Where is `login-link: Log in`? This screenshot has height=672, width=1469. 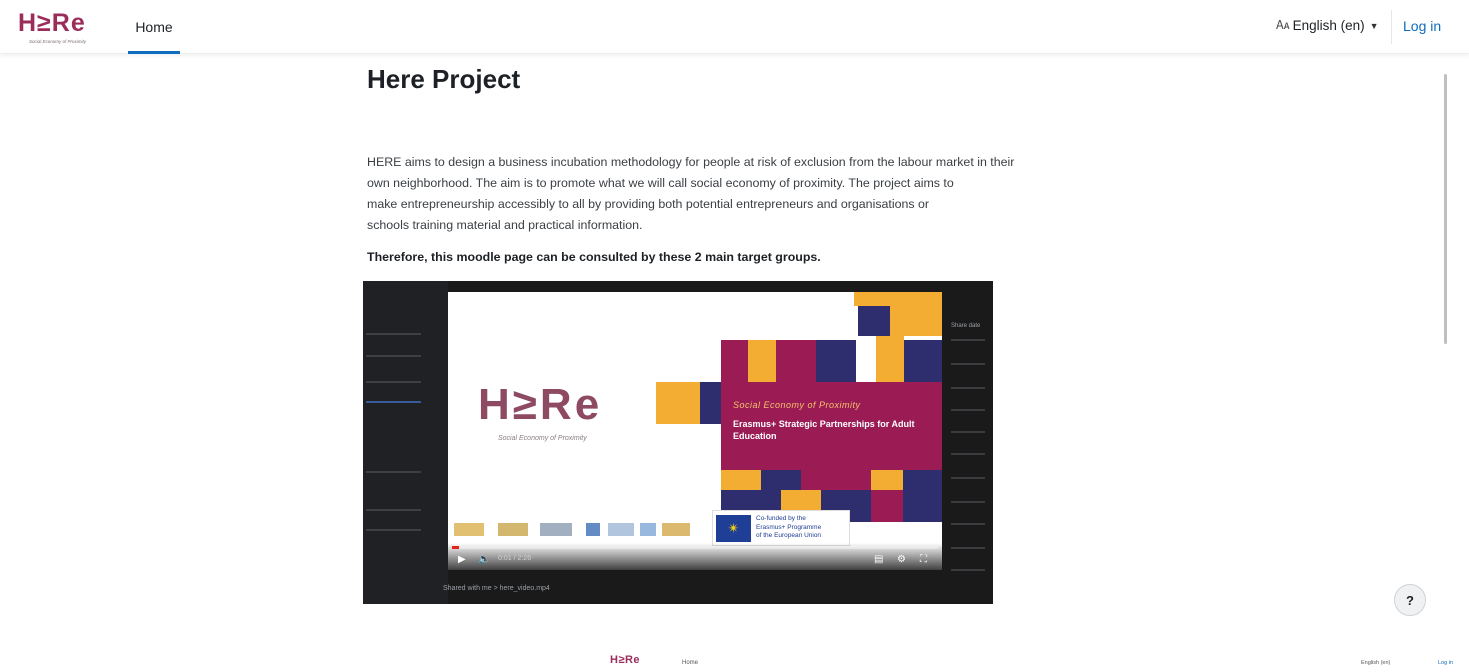
login-link: Log in is located at coordinates (1422, 26).